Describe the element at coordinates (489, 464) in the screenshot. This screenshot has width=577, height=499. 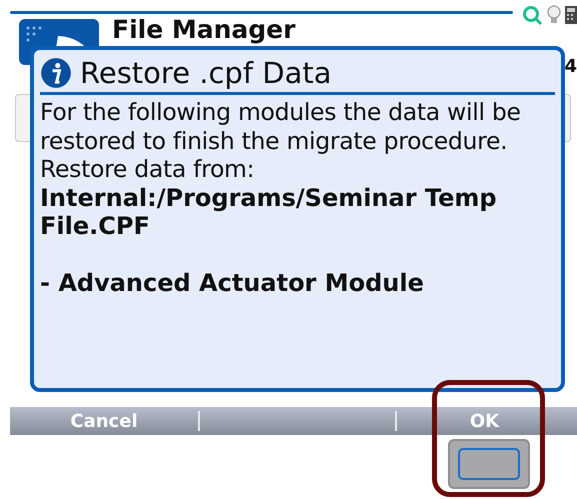
I see `hardware-key` at that location.